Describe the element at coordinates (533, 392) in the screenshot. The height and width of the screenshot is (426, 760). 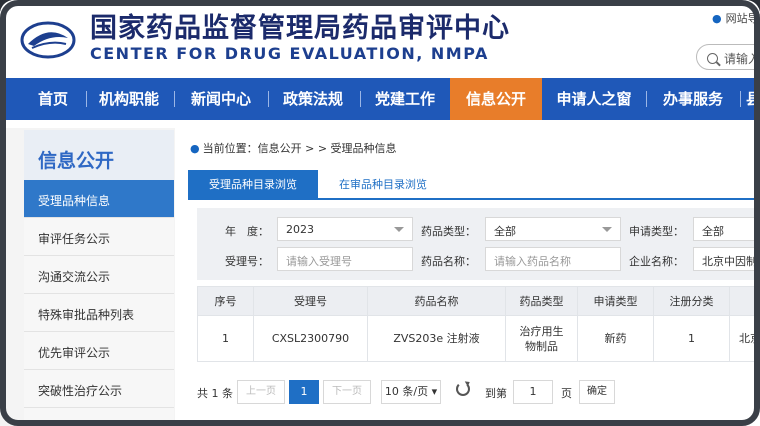
I see `goto-page-input: 1` at that location.